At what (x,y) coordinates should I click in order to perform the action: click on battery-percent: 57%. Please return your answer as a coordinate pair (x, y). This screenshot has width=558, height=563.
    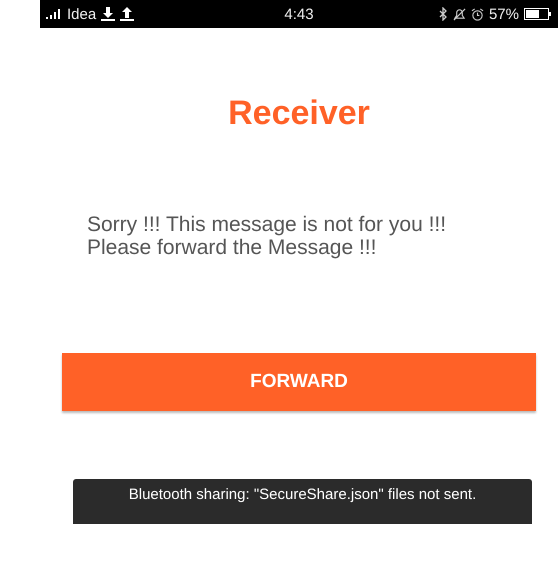
    Looking at the image, I should click on (503, 14).